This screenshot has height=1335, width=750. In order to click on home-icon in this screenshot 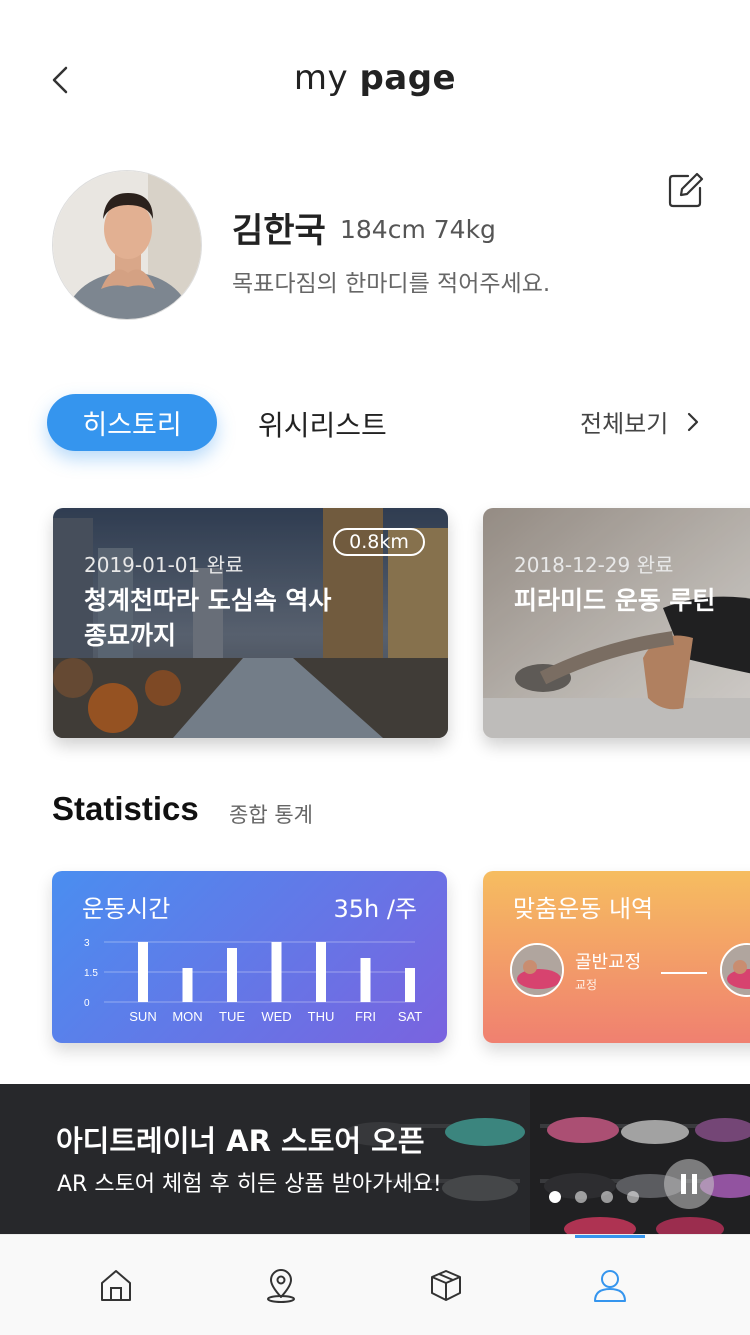, I will do `click(116, 1285)`.